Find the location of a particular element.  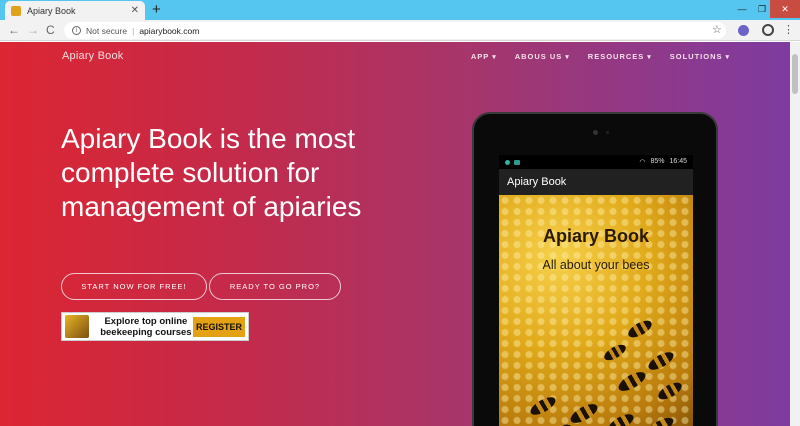

hero-line: complete solution for is located at coordinates (190, 172).